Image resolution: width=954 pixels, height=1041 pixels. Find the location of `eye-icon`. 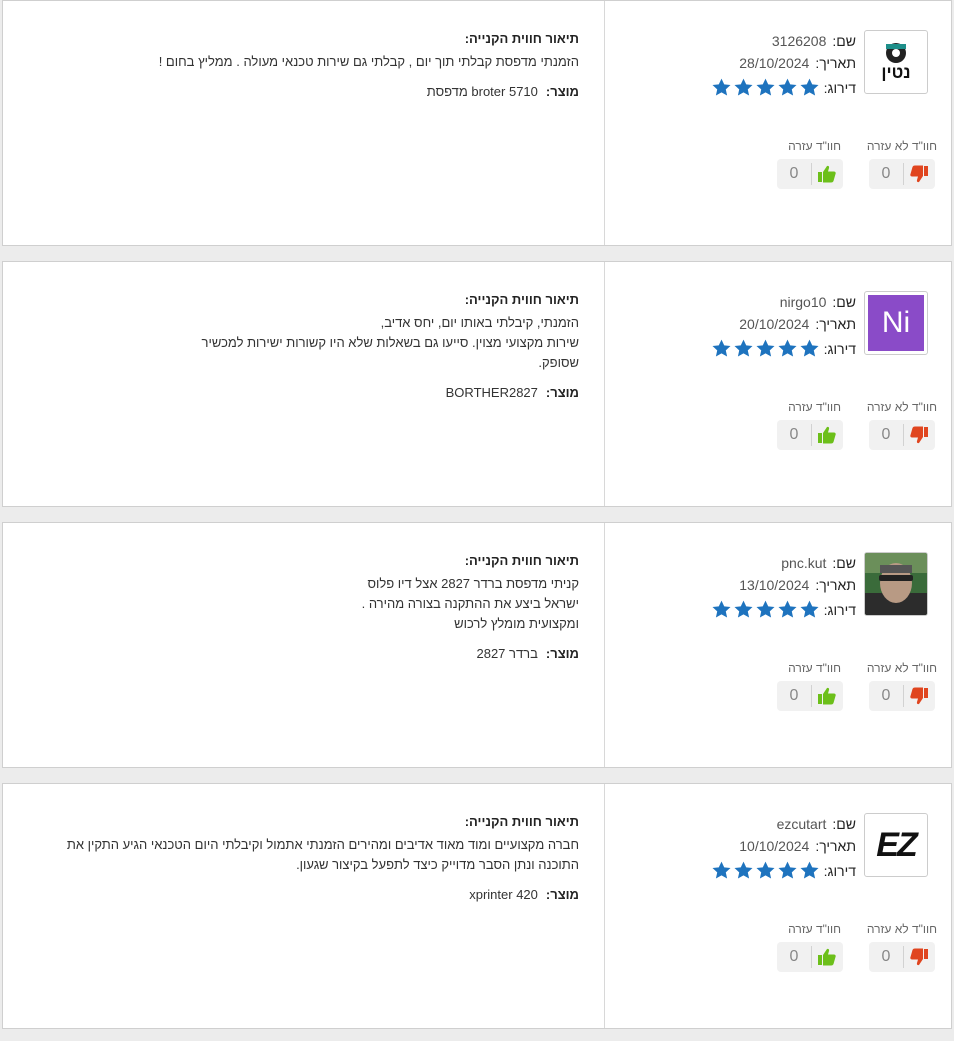

eye-icon is located at coordinates (896, 53).